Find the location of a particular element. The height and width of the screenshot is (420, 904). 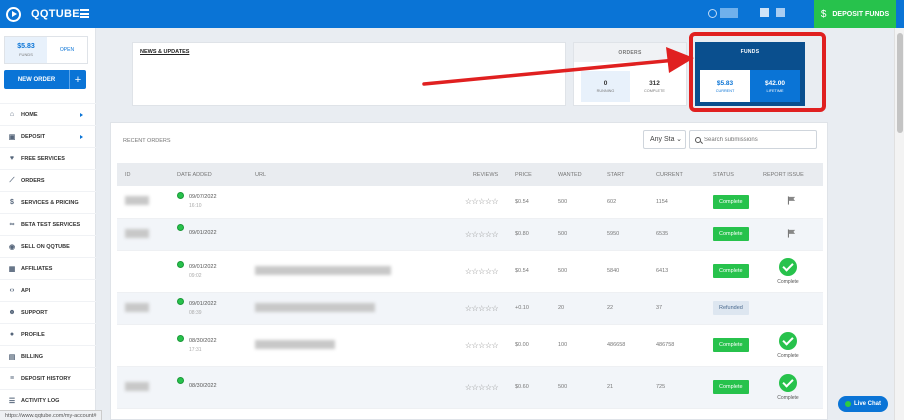

plus-icon: + is located at coordinates (77, 79).